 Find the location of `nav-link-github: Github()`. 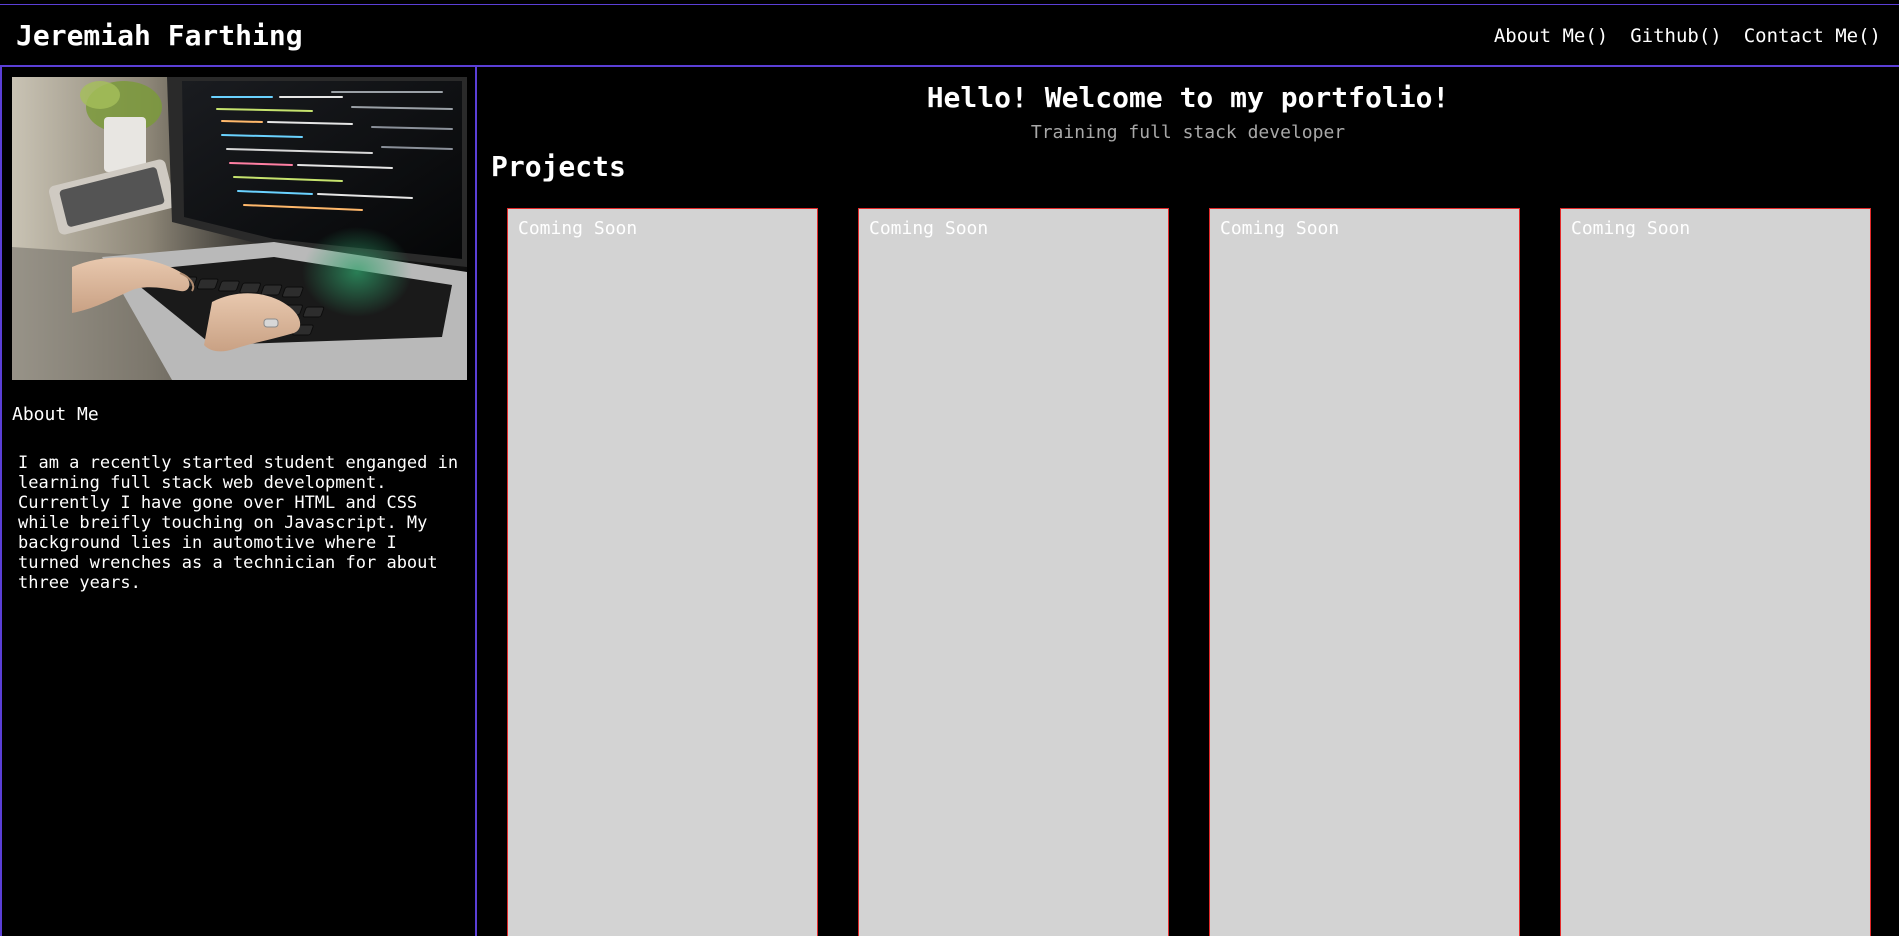

nav-link-github: Github() is located at coordinates (1676, 36).